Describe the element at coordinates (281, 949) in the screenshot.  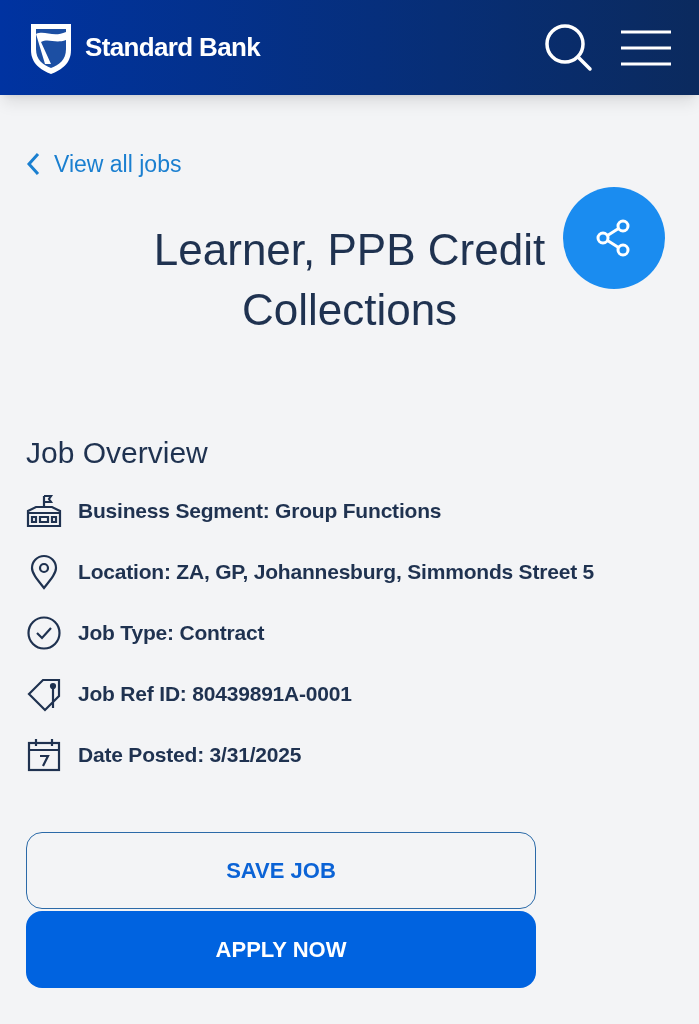
I see `apply-now-button: APPLY NOW` at that location.